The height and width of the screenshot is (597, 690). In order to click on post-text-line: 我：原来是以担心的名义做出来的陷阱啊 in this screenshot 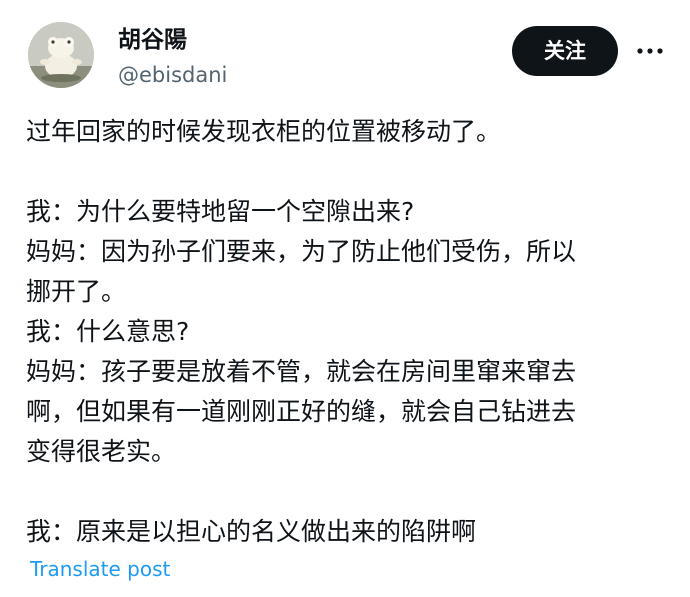, I will do `click(251, 531)`.